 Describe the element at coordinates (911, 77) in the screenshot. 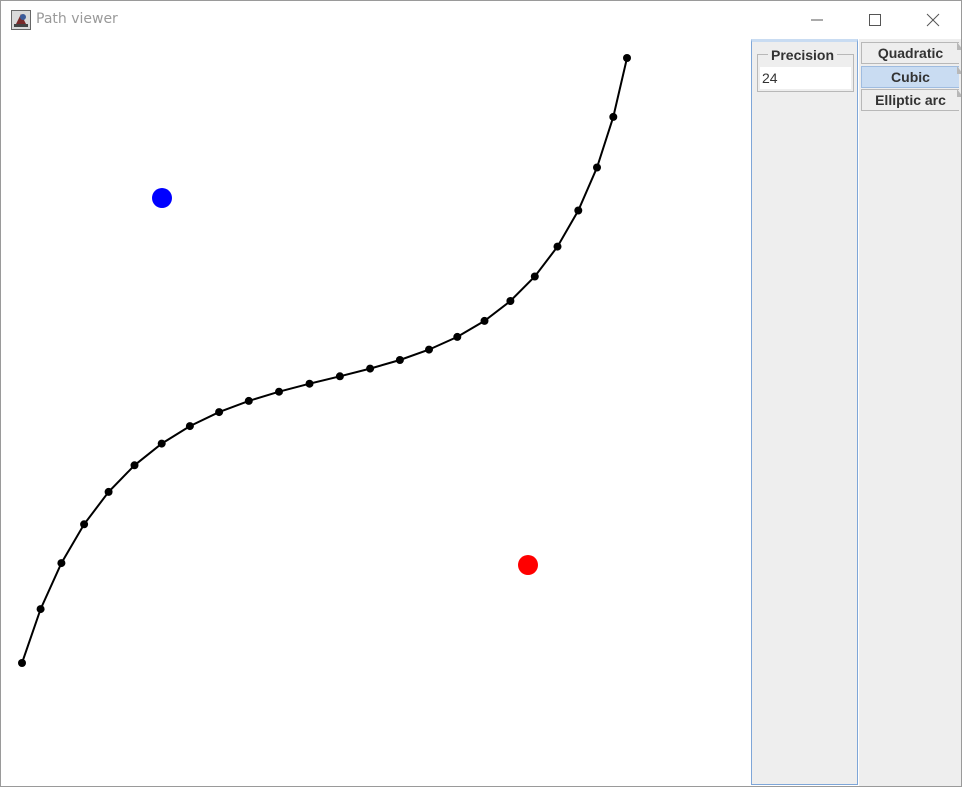

I see `tab-cubic: Cubic` at that location.